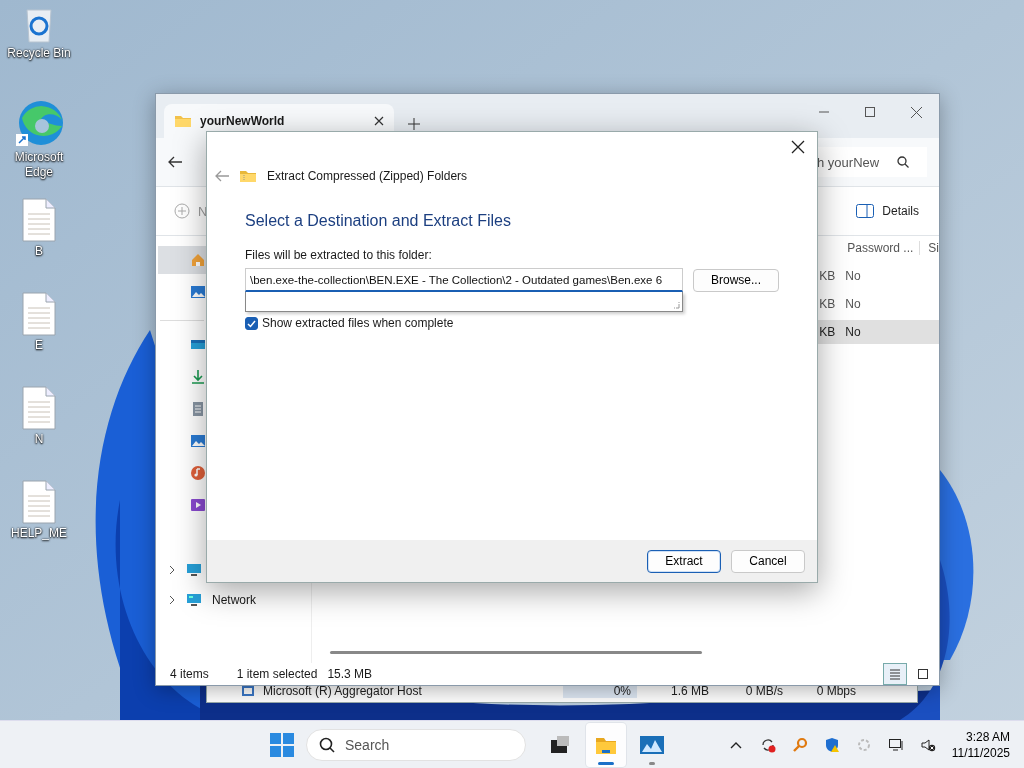 This screenshot has width=1024, height=768. Describe the element at coordinates (350, 674) in the screenshot. I see `selection-size: 15.3 MB` at that location.